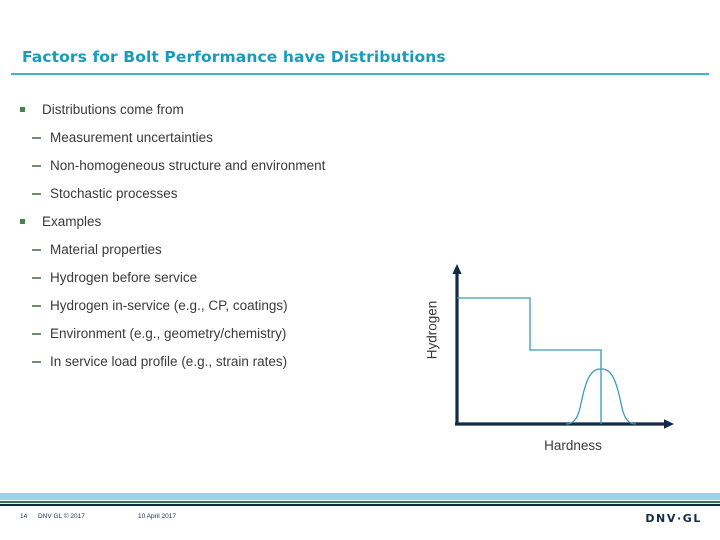 This screenshot has width=720, height=540. I want to click on chart-x-axis-label: Hardness, so click(573, 445).